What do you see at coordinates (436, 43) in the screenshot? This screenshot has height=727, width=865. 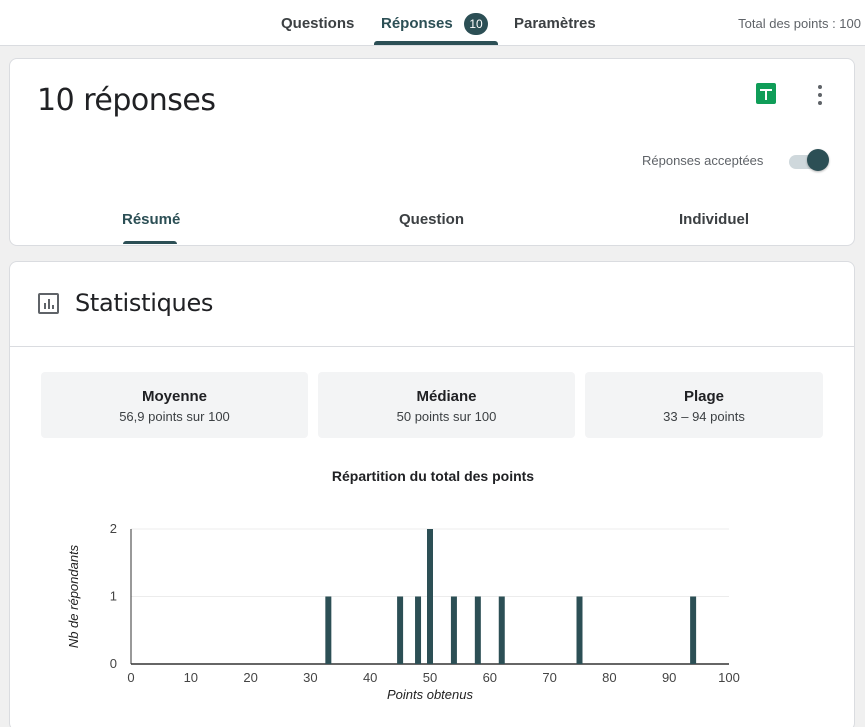 I see `active-tab-indicator` at bounding box center [436, 43].